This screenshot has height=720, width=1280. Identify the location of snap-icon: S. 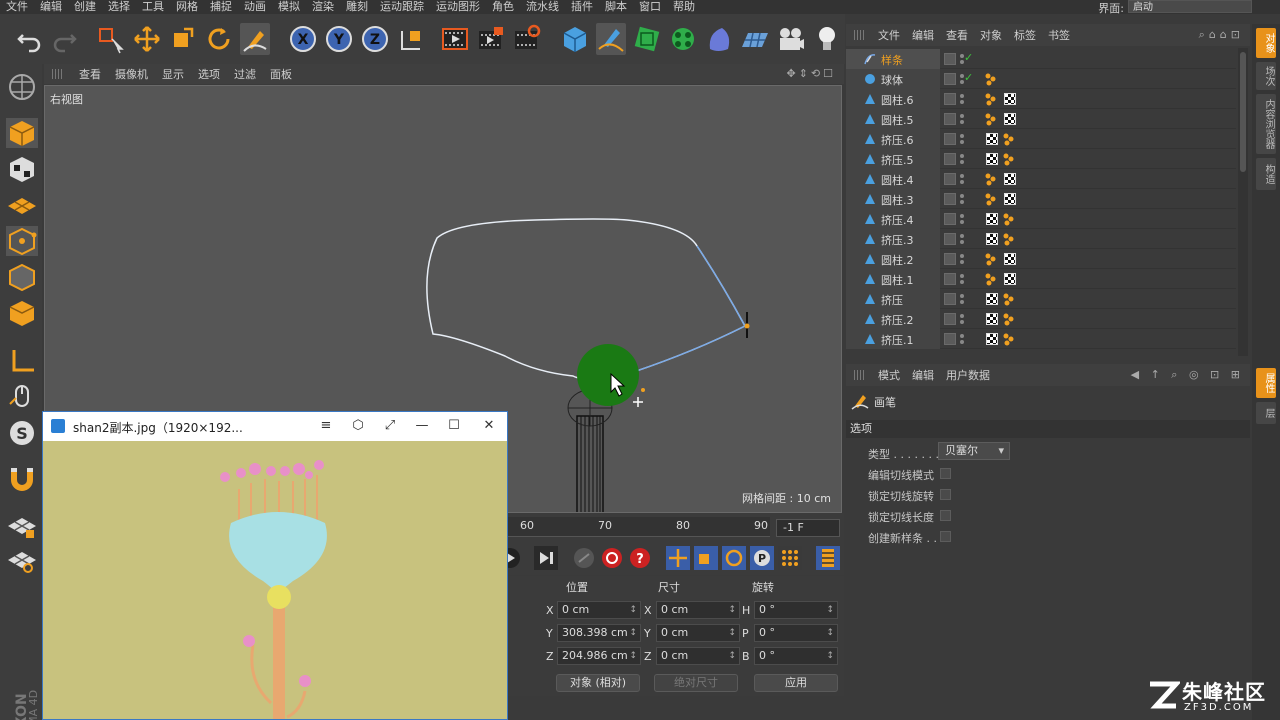
(22, 433).